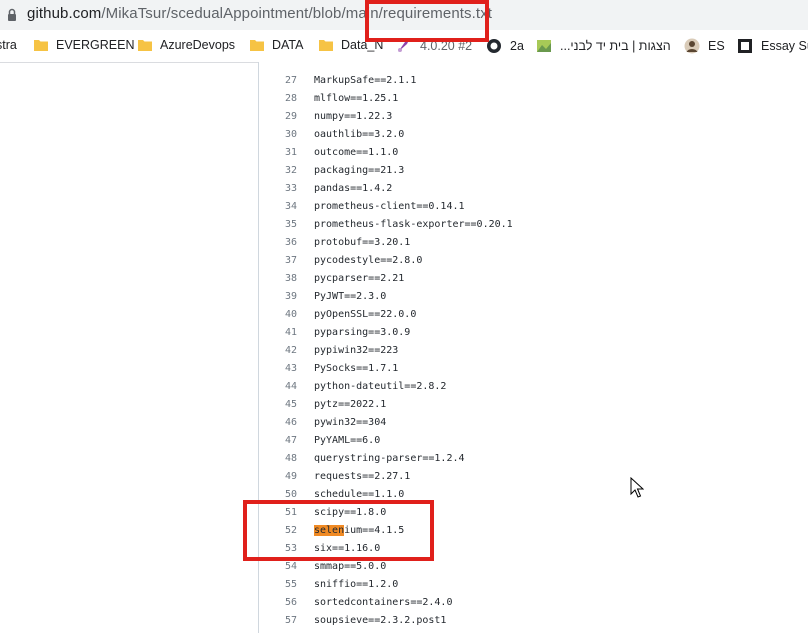 Image resolution: width=808 pixels, height=633 pixels. Describe the element at coordinates (413, 224) in the screenshot. I see `code-text: prometheus-flask-exporter==0.20.1` at that location.